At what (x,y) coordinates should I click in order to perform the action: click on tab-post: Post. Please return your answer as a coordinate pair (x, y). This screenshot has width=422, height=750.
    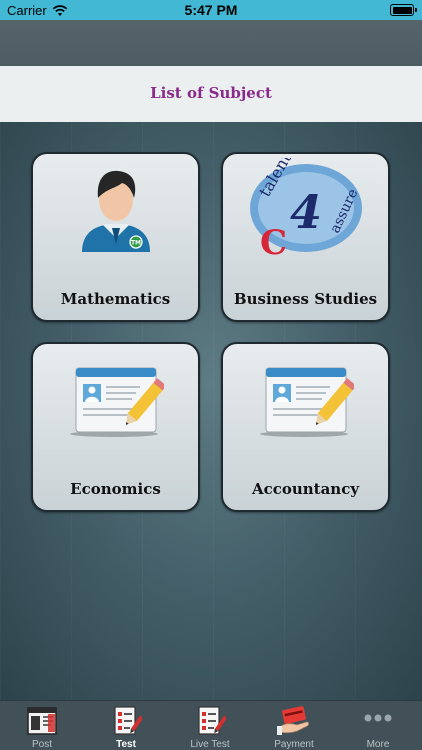
    Looking at the image, I should click on (42, 725).